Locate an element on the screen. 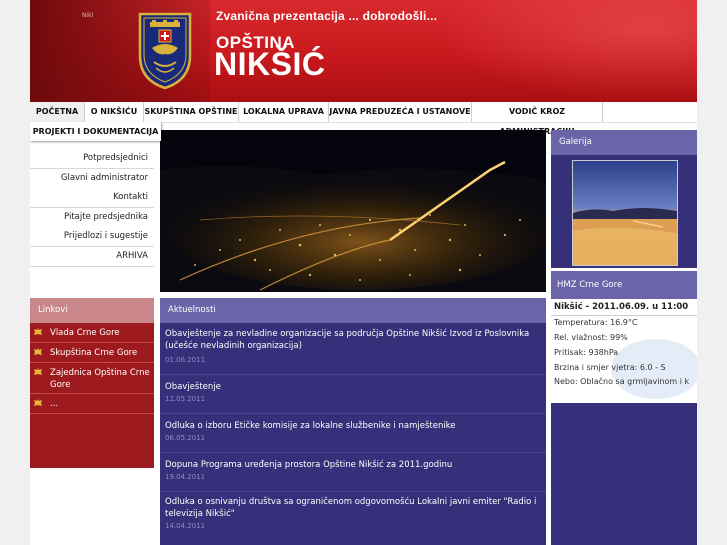 The image size is (727, 545). gallery-heading: Galerija is located at coordinates (624, 142).